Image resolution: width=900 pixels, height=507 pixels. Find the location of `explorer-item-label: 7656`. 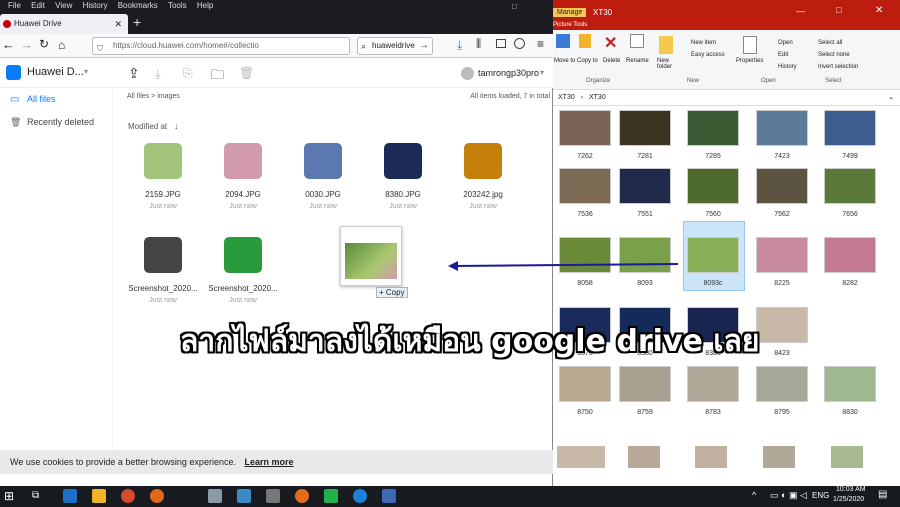

explorer-item-label: 7656 is located at coordinates (850, 214).